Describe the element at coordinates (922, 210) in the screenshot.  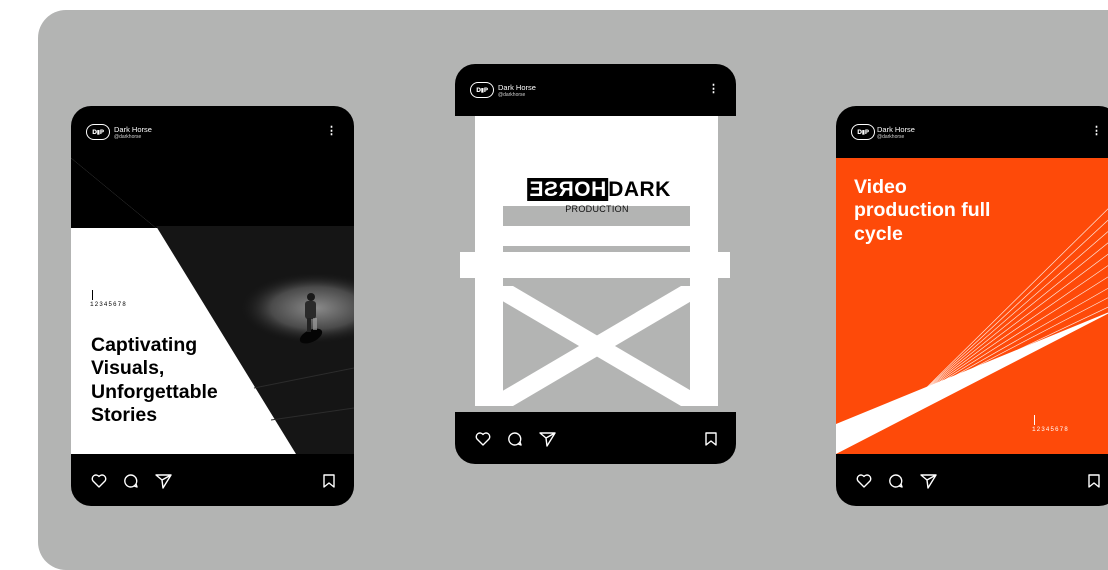
I see `post-caption: Video production full cycle` at that location.